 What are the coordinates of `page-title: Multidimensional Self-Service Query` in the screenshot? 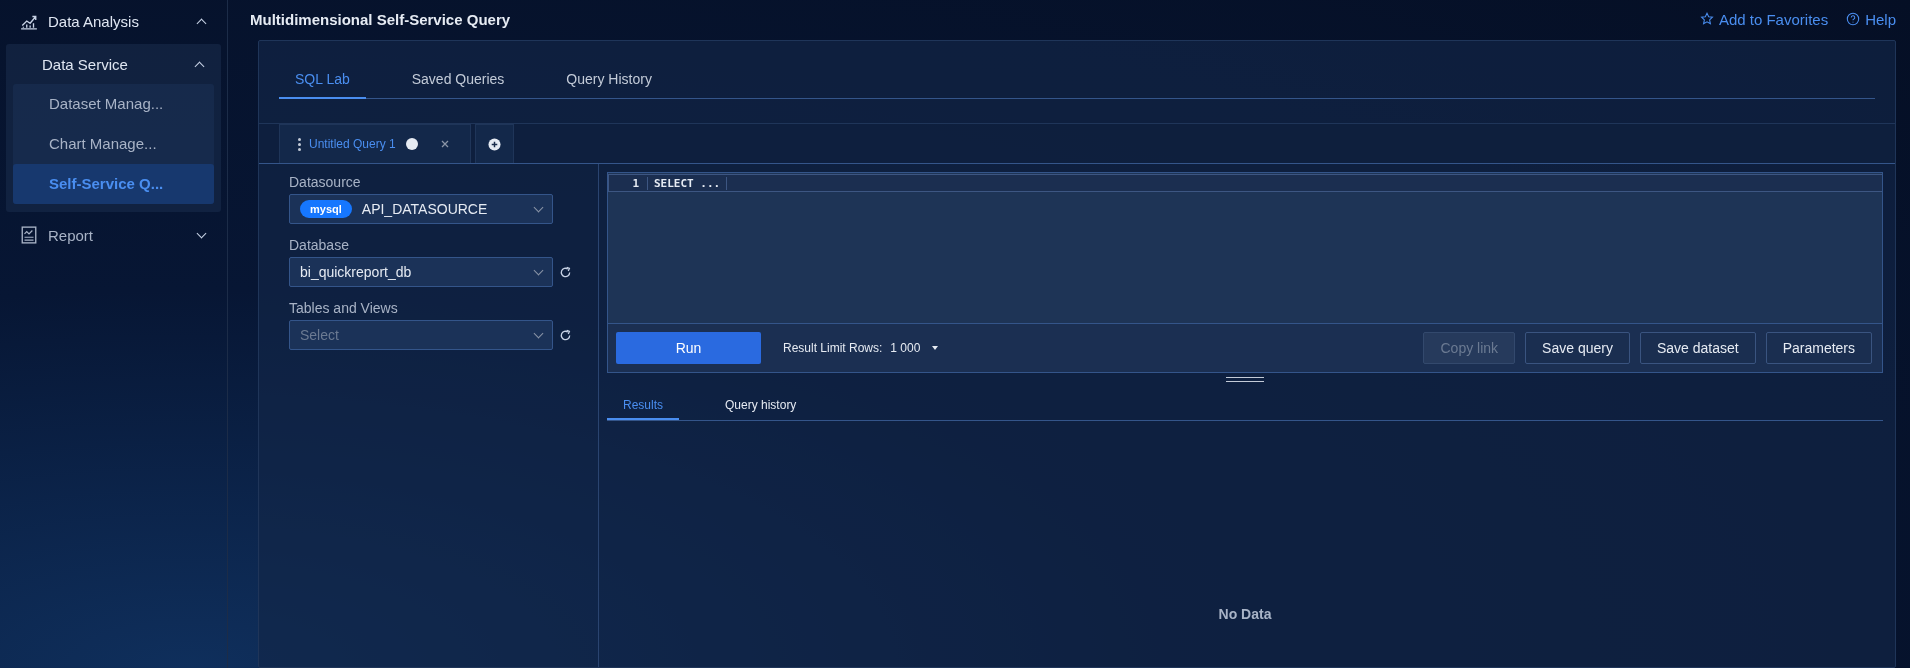 It's located at (381, 19).